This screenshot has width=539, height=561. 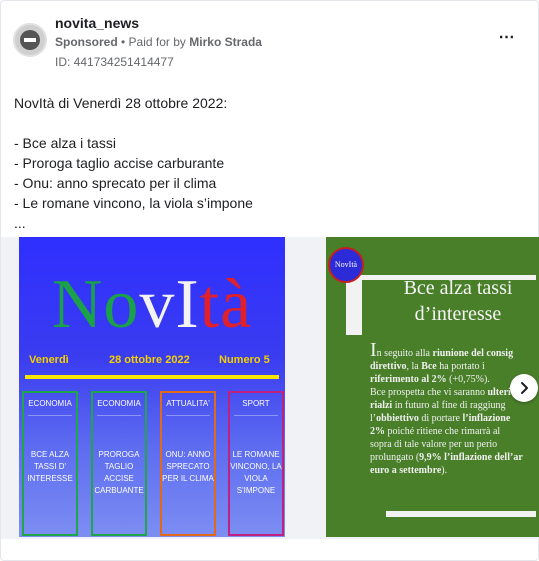 I want to click on post-text-line: - Le romane vincono, la viola s’impone, so click(x=133, y=203).